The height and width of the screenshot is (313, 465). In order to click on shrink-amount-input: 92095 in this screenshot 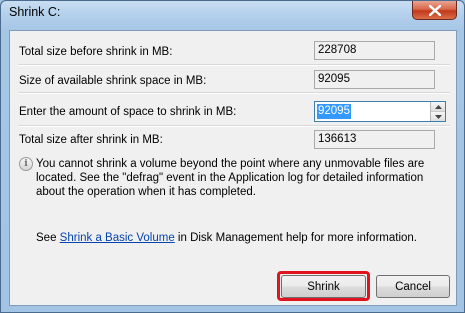, I will do `click(334, 111)`.